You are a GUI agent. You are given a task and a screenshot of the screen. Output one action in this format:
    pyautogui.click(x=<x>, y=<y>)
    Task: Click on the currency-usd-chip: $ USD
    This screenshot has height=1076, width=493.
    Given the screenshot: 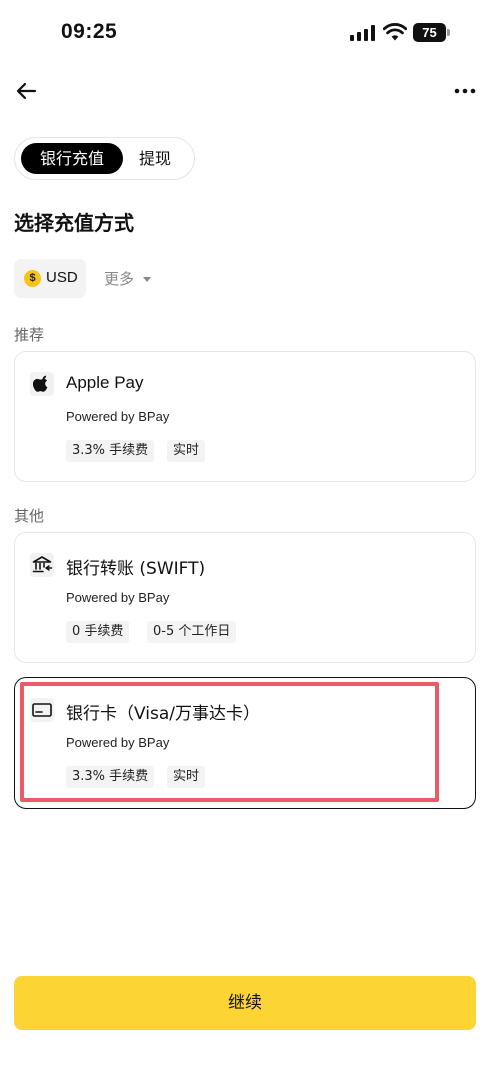 What is the action you would take?
    pyautogui.click(x=50, y=278)
    